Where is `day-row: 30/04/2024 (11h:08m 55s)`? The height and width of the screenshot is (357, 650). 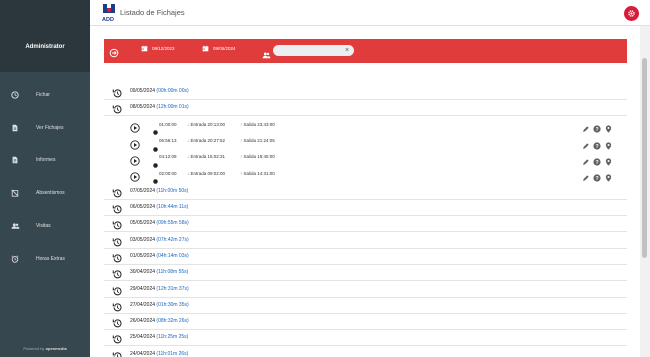
day-row: 30/04/2024 (11h:08m 55s) is located at coordinates (365, 273).